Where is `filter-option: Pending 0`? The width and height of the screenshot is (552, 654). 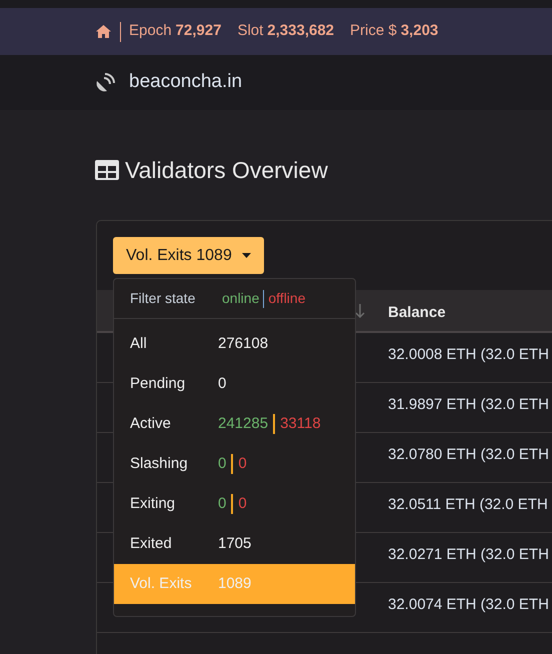
filter-option: Pending 0 is located at coordinates (234, 384).